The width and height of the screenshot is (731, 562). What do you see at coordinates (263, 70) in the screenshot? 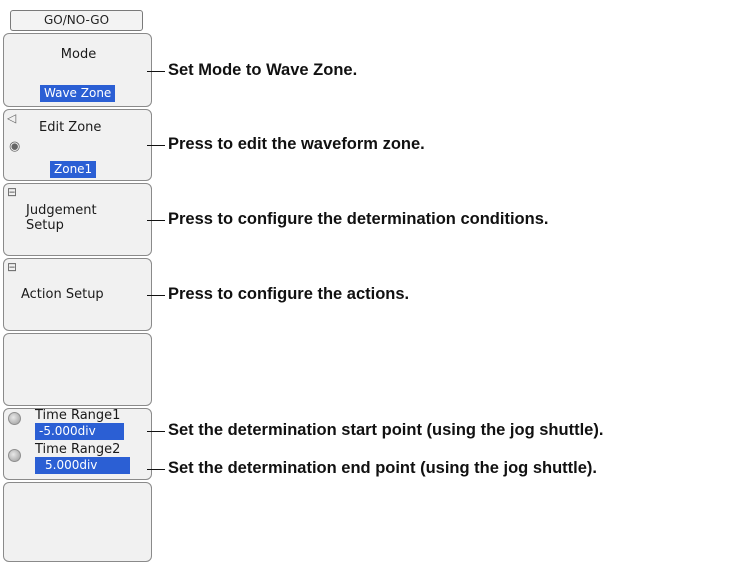
I see `callout-mode: Set Mode to Wave Zone.` at bounding box center [263, 70].